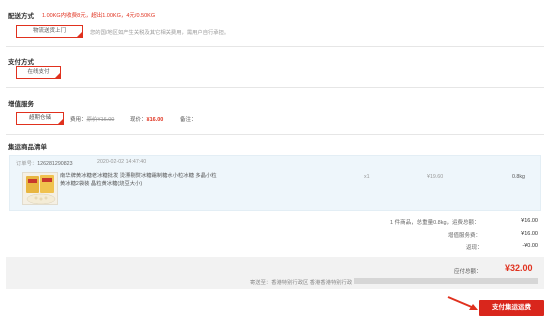 The height and width of the screenshot is (320, 550). Describe the element at coordinates (27, 164) in the screenshot. I see `order-label: 订单号：` at that location.